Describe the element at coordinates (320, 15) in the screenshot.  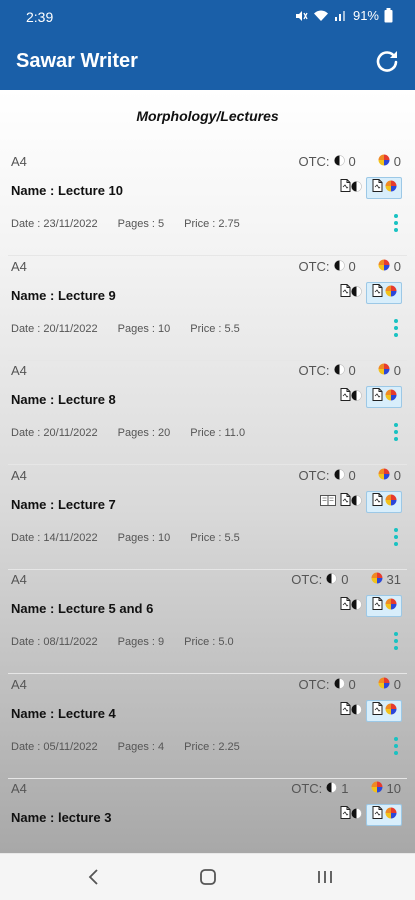
I see `wifi-icon` at that location.